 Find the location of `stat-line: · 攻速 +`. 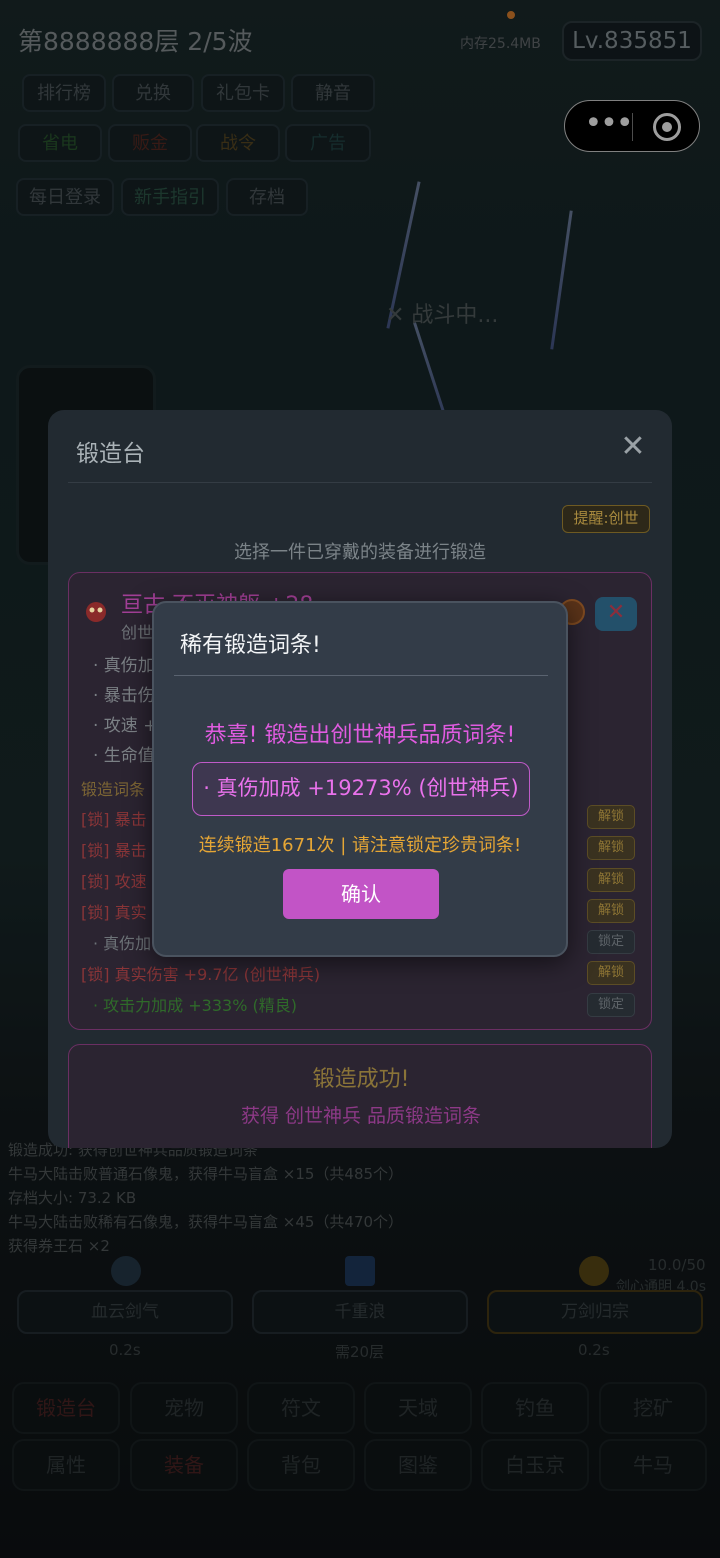

stat-line: · 攻速 + is located at coordinates (125, 726).